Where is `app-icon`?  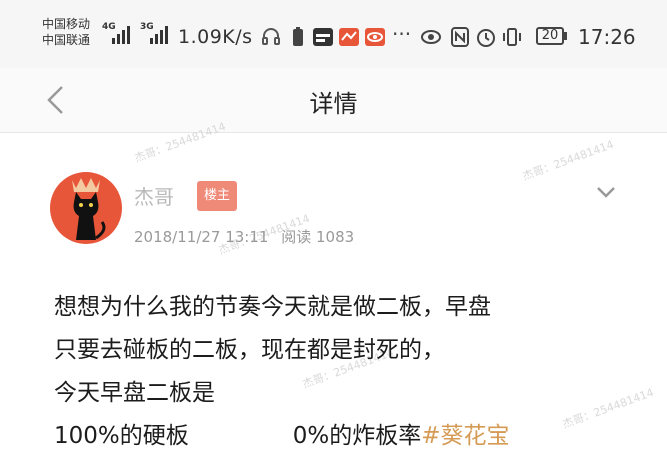
app-icon is located at coordinates (323, 37).